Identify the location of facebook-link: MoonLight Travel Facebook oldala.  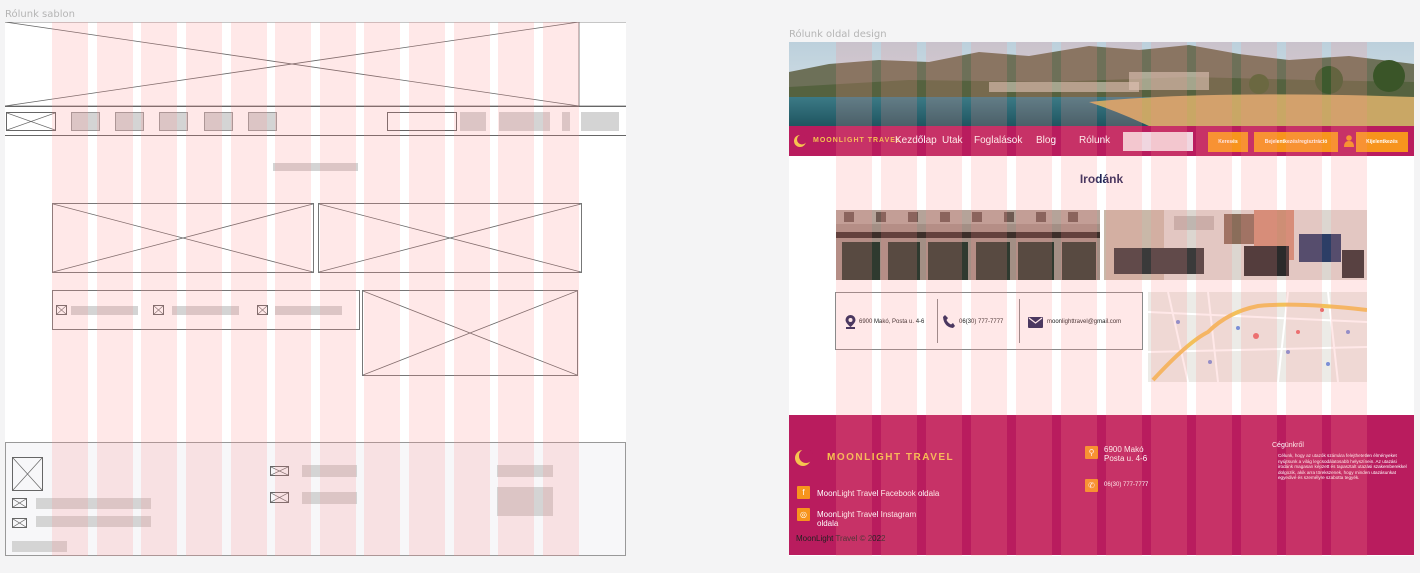
(878, 493).